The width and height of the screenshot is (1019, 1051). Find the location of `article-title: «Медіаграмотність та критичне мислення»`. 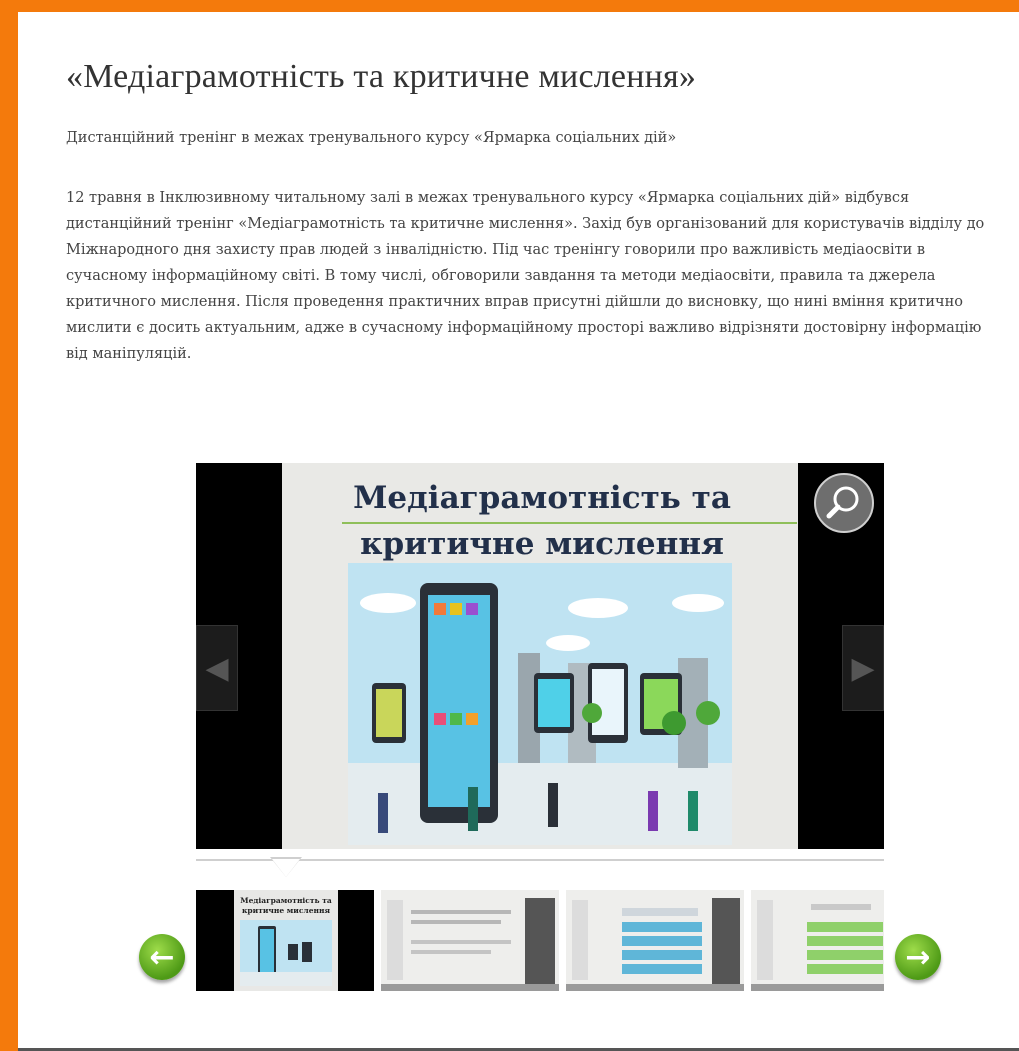

article-title: «Медіаграмотність та критичне мислення» is located at coordinates (381, 76).